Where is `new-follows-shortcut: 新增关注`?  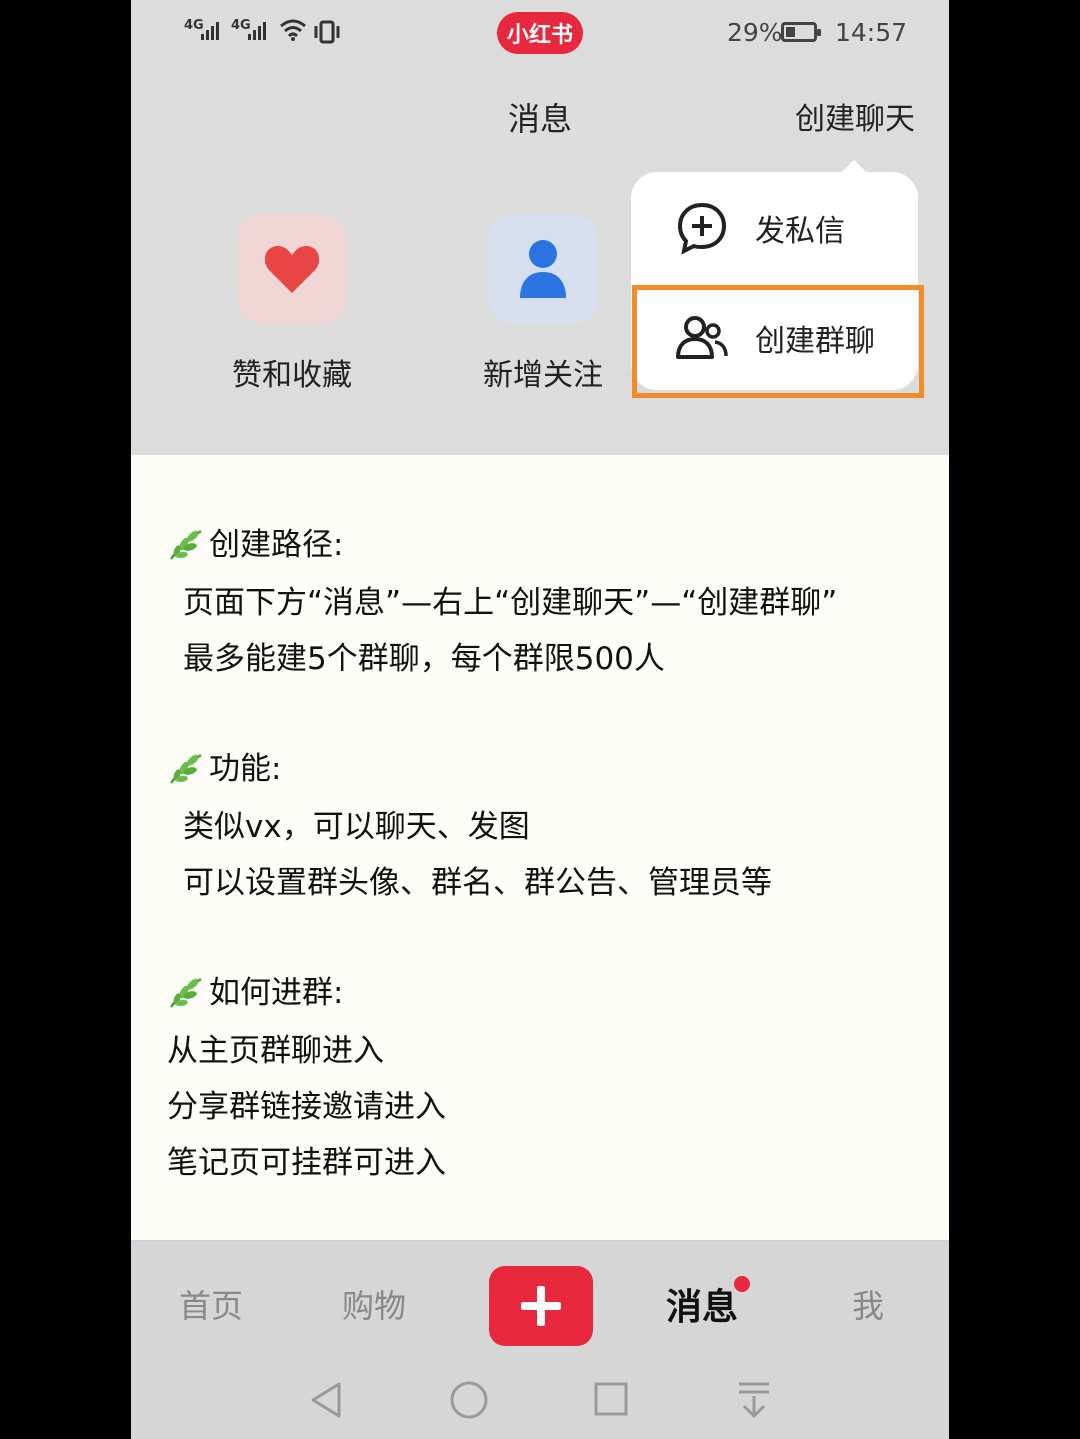
new-follows-shortcut: 新增关注 is located at coordinates (543, 304).